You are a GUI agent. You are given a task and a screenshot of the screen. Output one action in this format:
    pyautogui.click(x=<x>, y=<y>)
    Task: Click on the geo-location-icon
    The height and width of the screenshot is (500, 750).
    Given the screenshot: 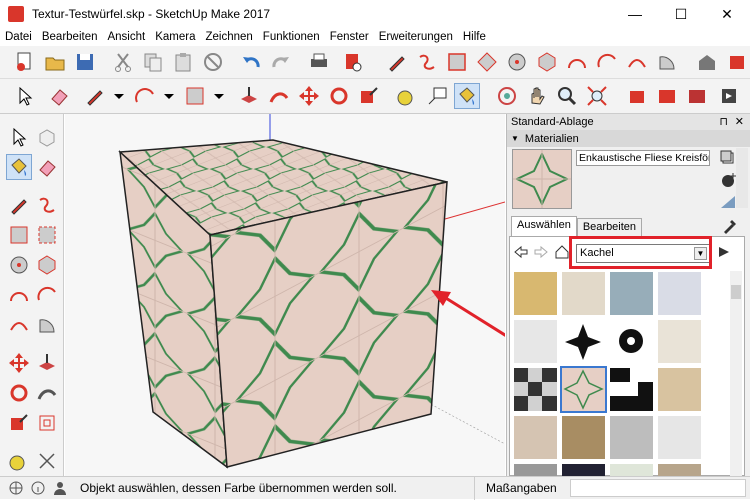 What is the action you would take?
    pyautogui.click(x=16, y=488)
    